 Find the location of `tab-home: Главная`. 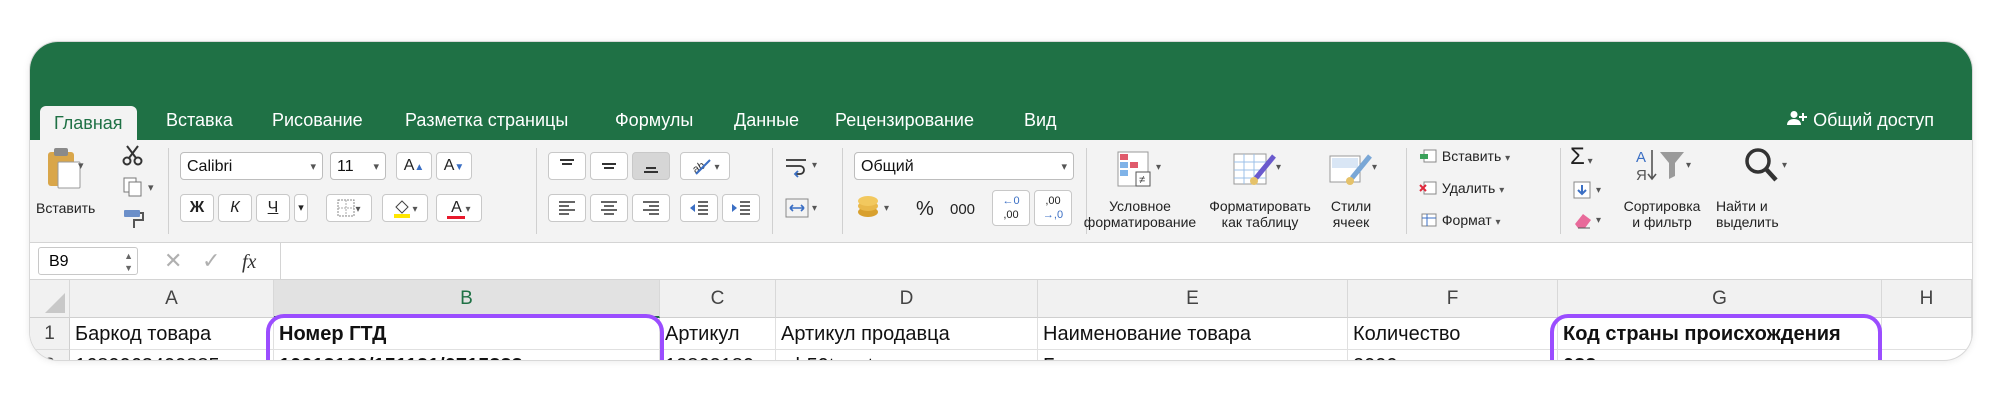

tab-home: Главная is located at coordinates (88, 123).